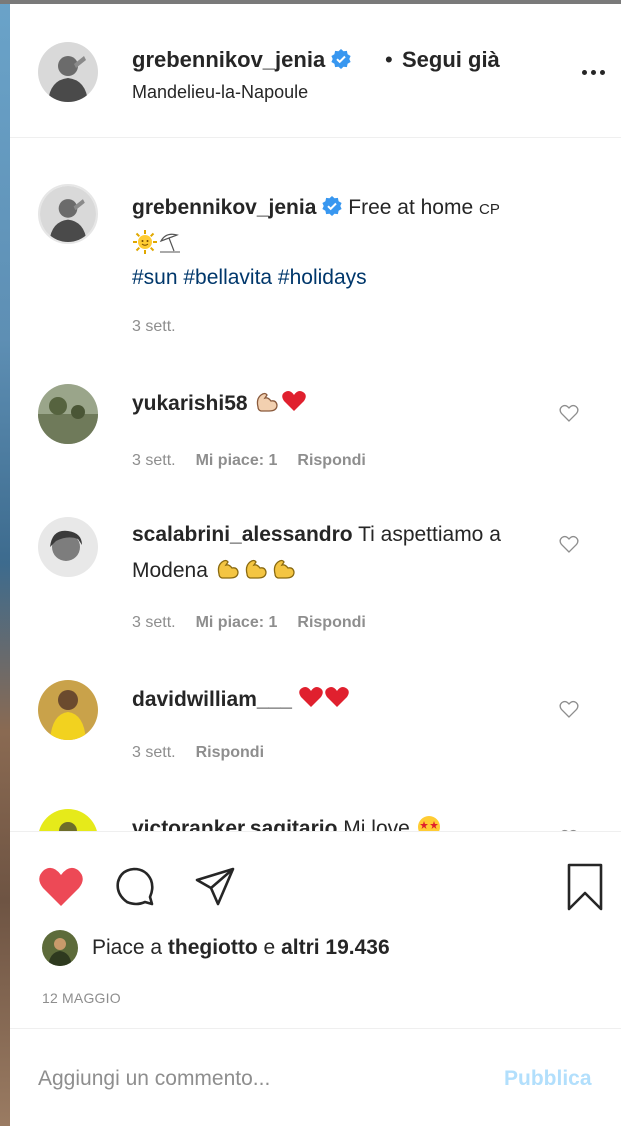 The width and height of the screenshot is (621, 1126). I want to click on comment-username: scalabrini_alessandro, so click(242, 534).